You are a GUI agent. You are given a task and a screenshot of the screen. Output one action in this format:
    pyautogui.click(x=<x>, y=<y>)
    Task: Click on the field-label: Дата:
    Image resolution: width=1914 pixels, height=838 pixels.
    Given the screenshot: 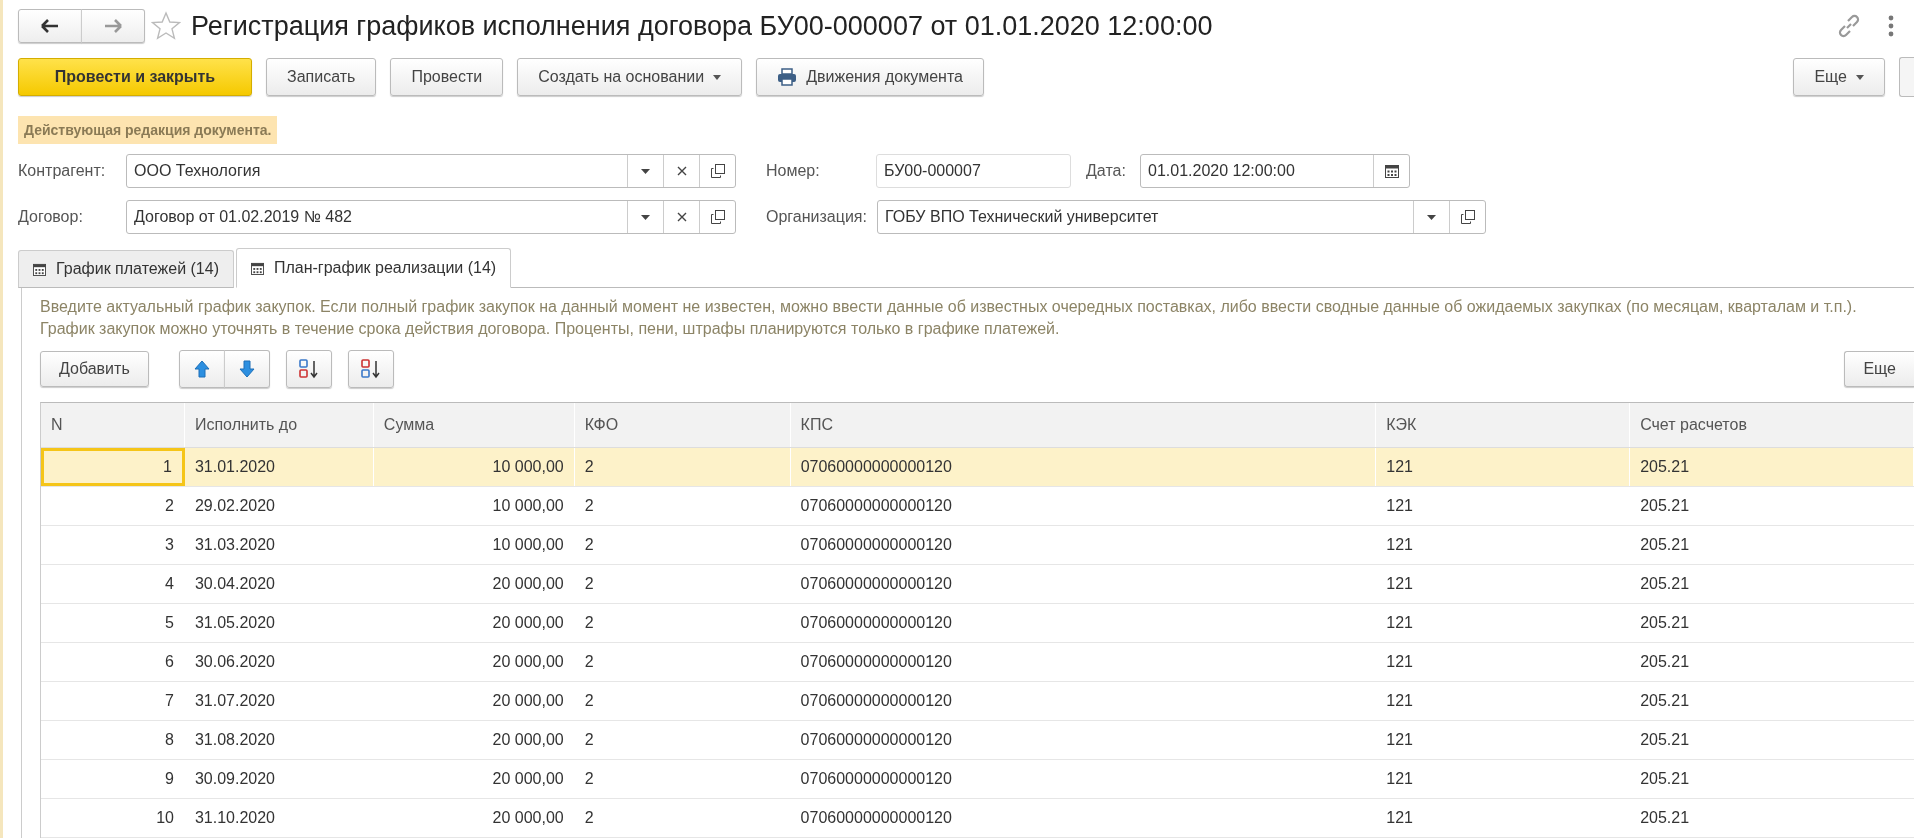 What is the action you would take?
    pyautogui.click(x=1106, y=171)
    